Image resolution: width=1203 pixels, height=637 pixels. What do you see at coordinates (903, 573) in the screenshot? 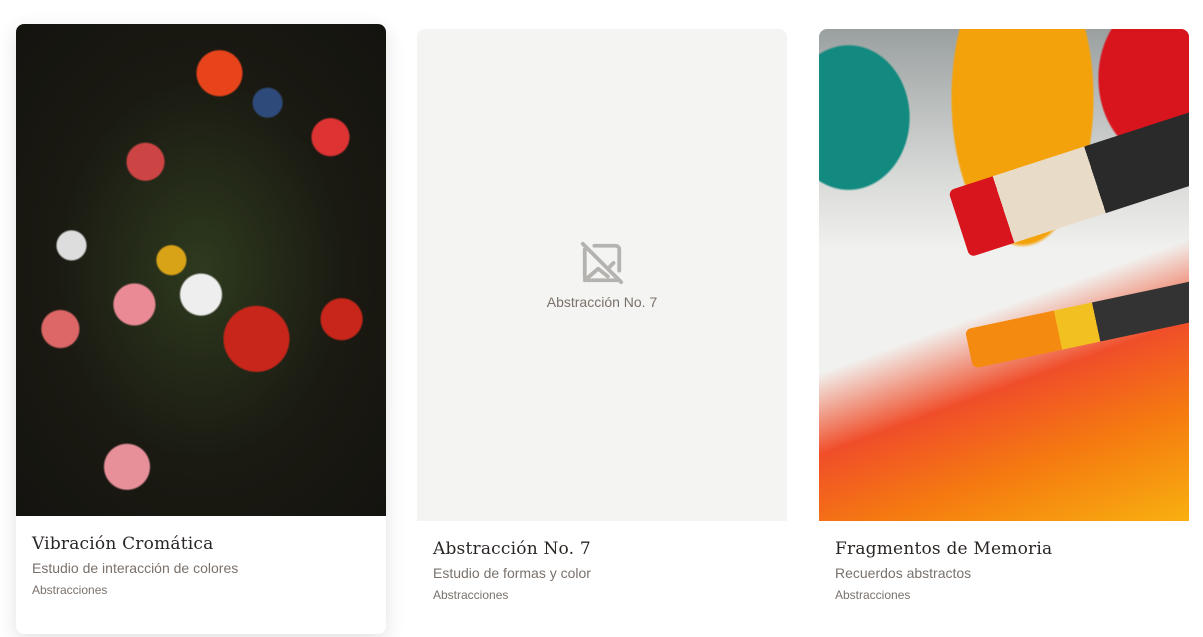
I see `artwork-subtitle: Recuerdos abstractos` at bounding box center [903, 573].